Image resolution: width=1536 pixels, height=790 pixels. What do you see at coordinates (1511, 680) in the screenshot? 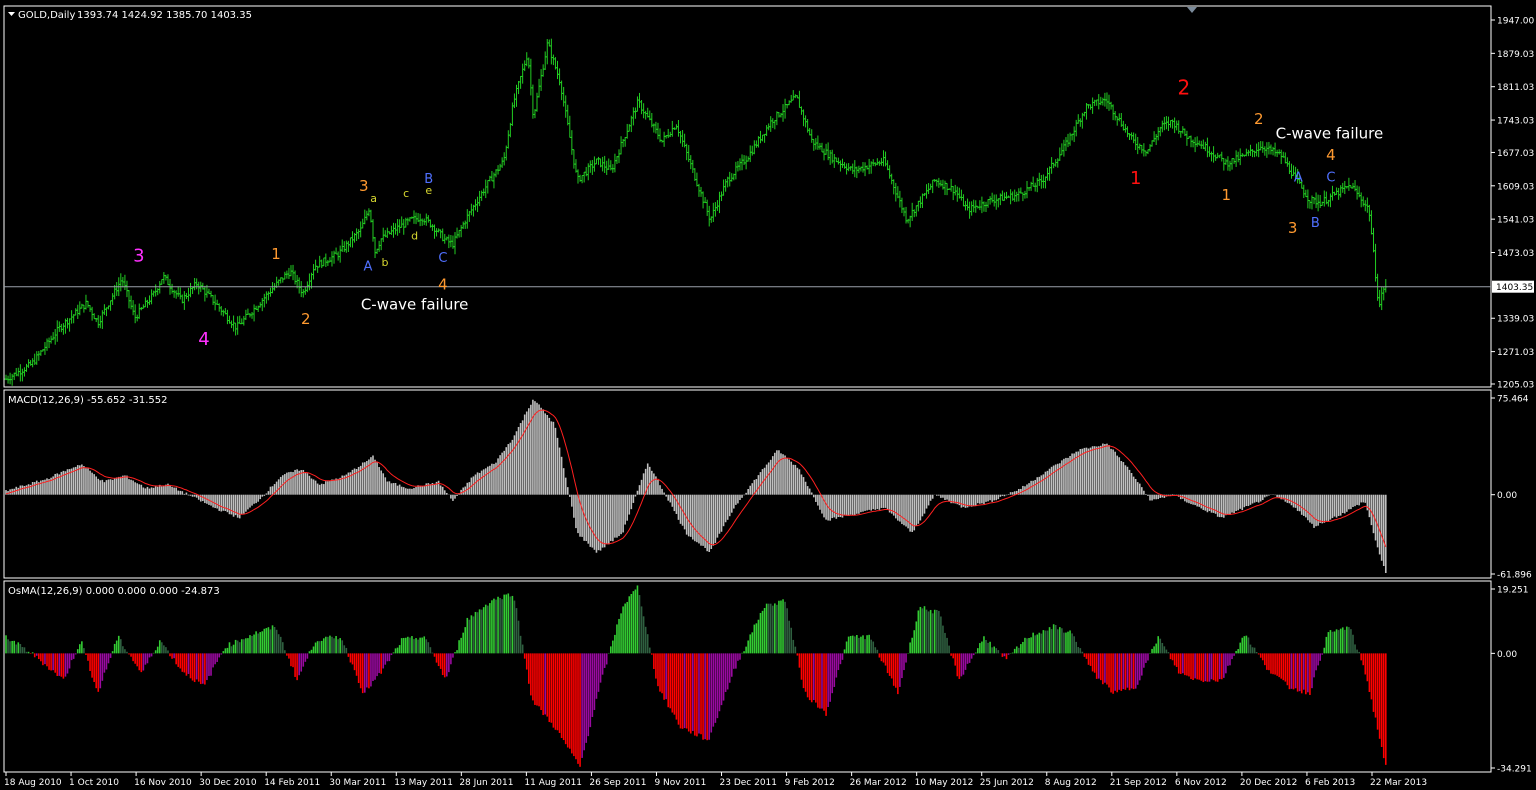
I see `osma-axis: 19.251 0.00 -34.291` at bounding box center [1511, 680].